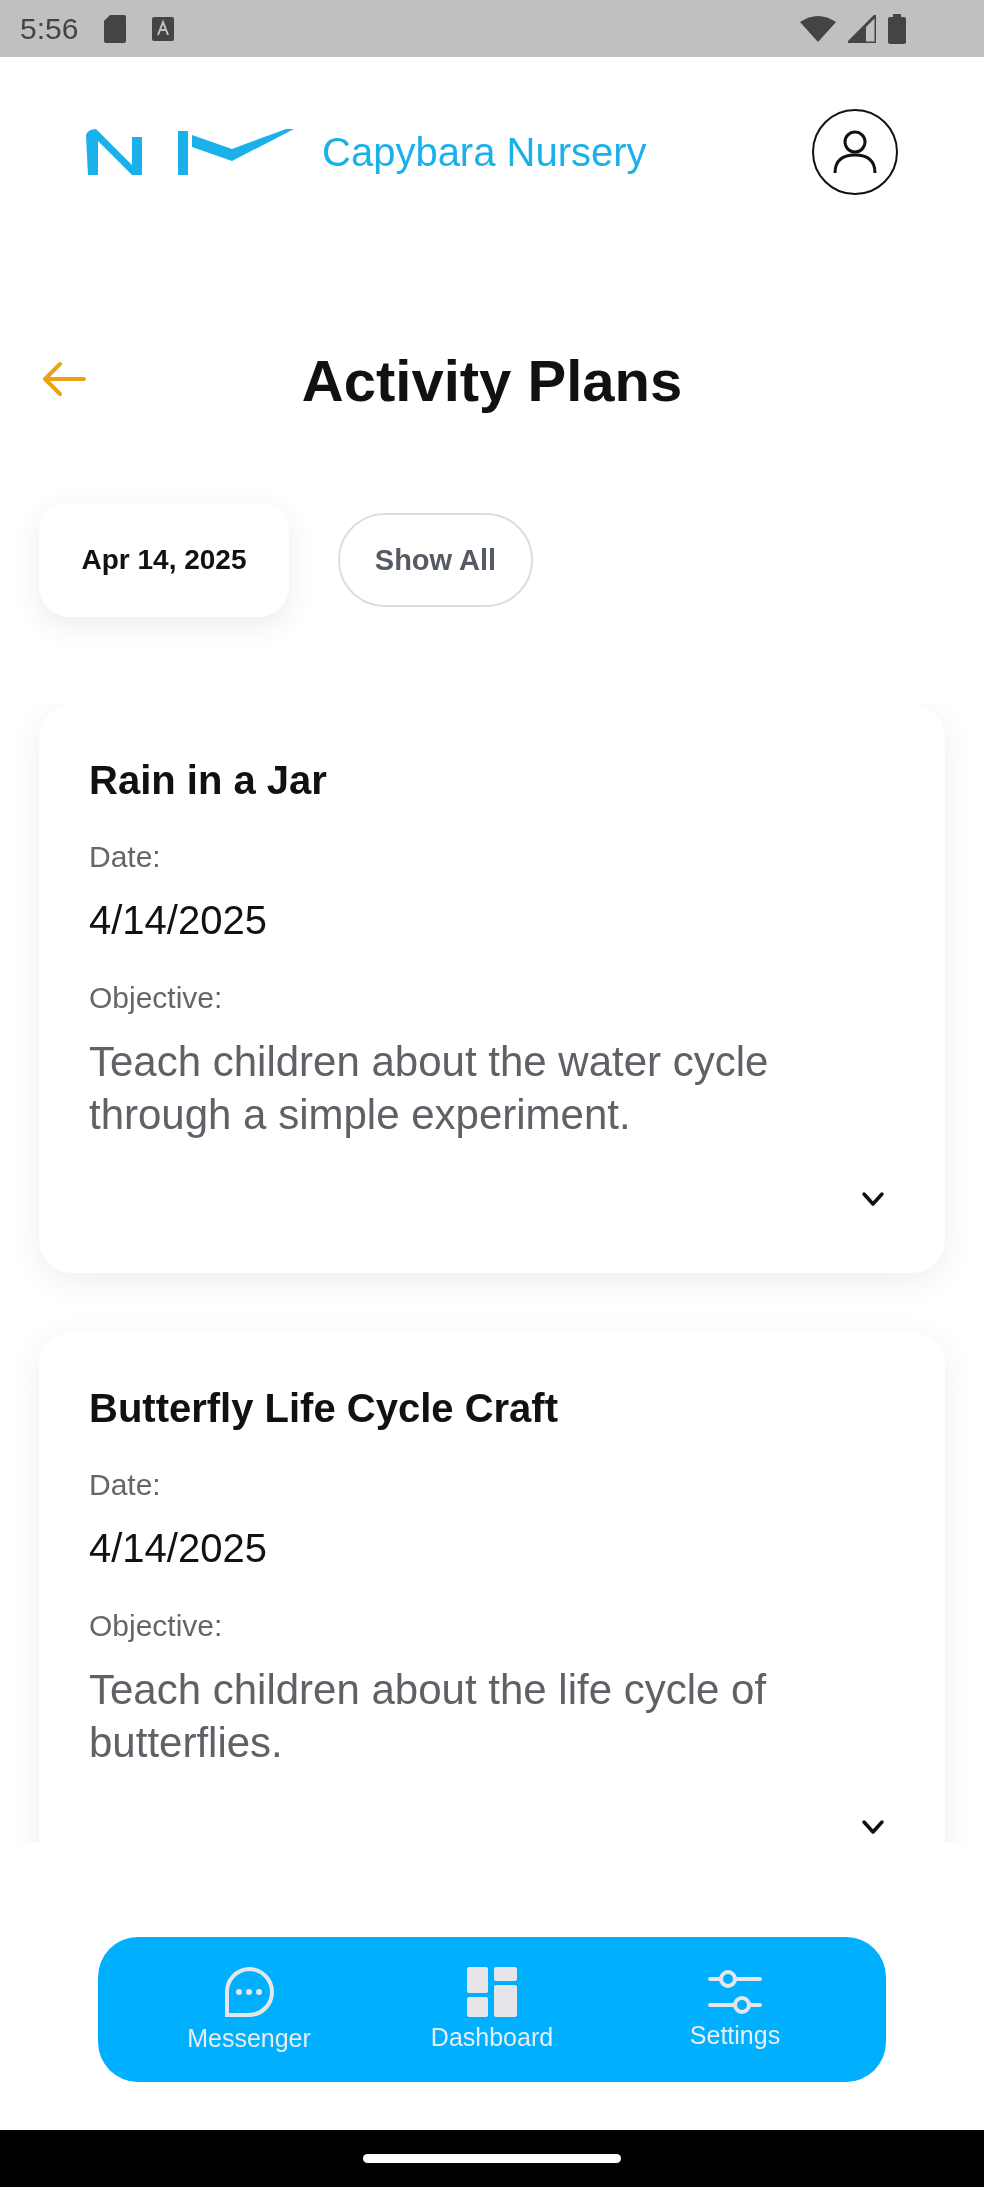 Image resolution: width=984 pixels, height=2187 pixels. What do you see at coordinates (897, 28) in the screenshot?
I see `battery-icon` at bounding box center [897, 28].